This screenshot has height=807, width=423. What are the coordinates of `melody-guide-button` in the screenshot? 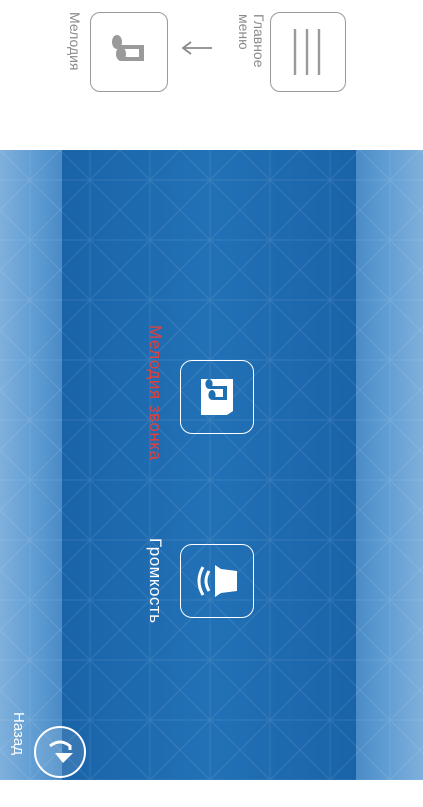 It's located at (129, 52).